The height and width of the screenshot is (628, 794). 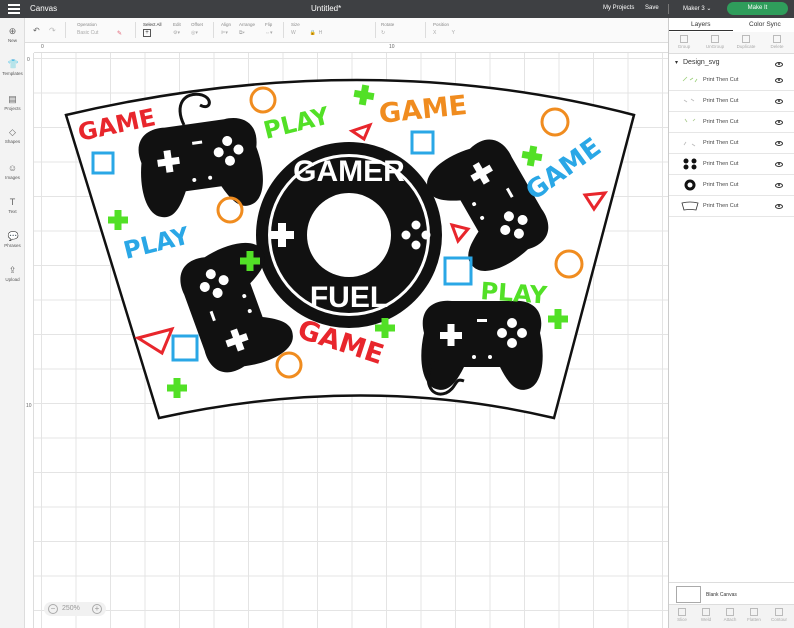 What do you see at coordinates (120, 34) in the screenshot?
I see `pen-icon: ✎` at bounding box center [120, 34].